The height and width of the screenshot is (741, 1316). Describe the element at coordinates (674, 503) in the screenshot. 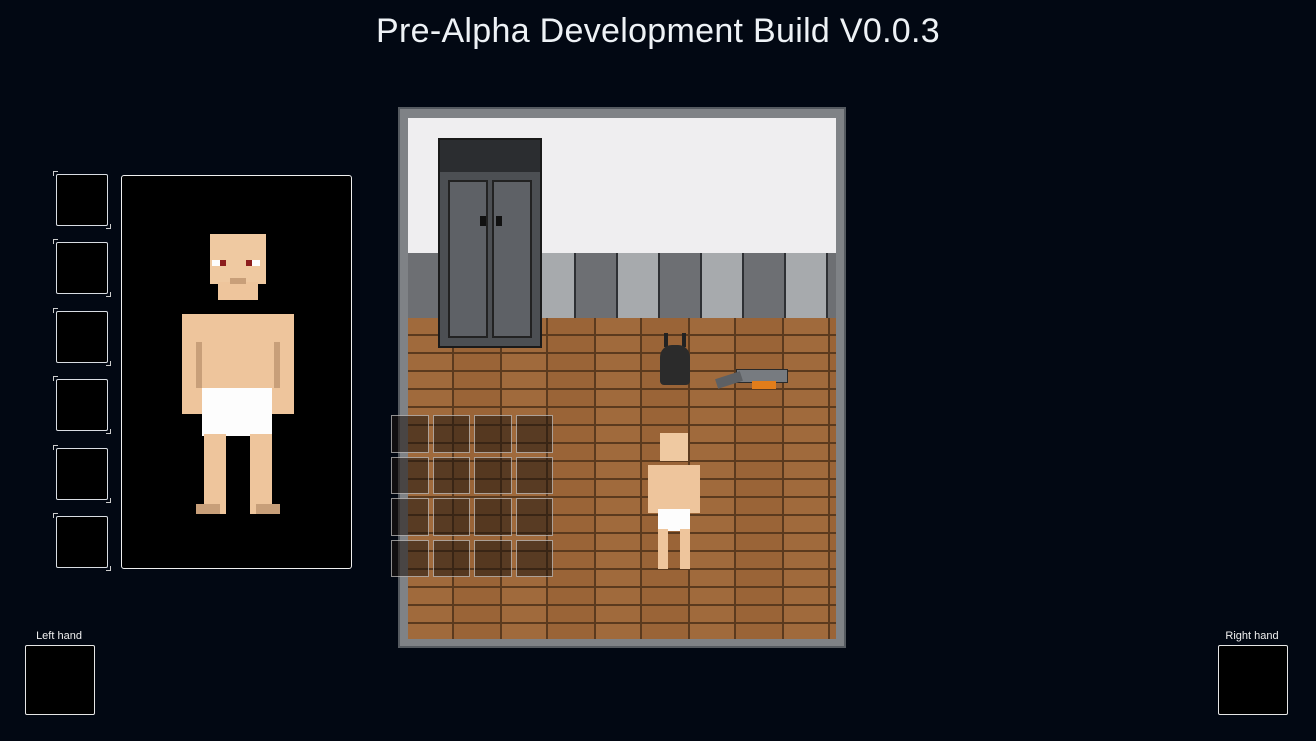

I see `player-character` at that location.